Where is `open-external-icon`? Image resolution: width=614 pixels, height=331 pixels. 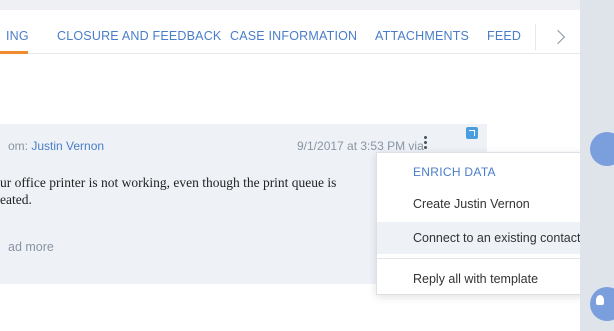 open-external-icon is located at coordinates (472, 133).